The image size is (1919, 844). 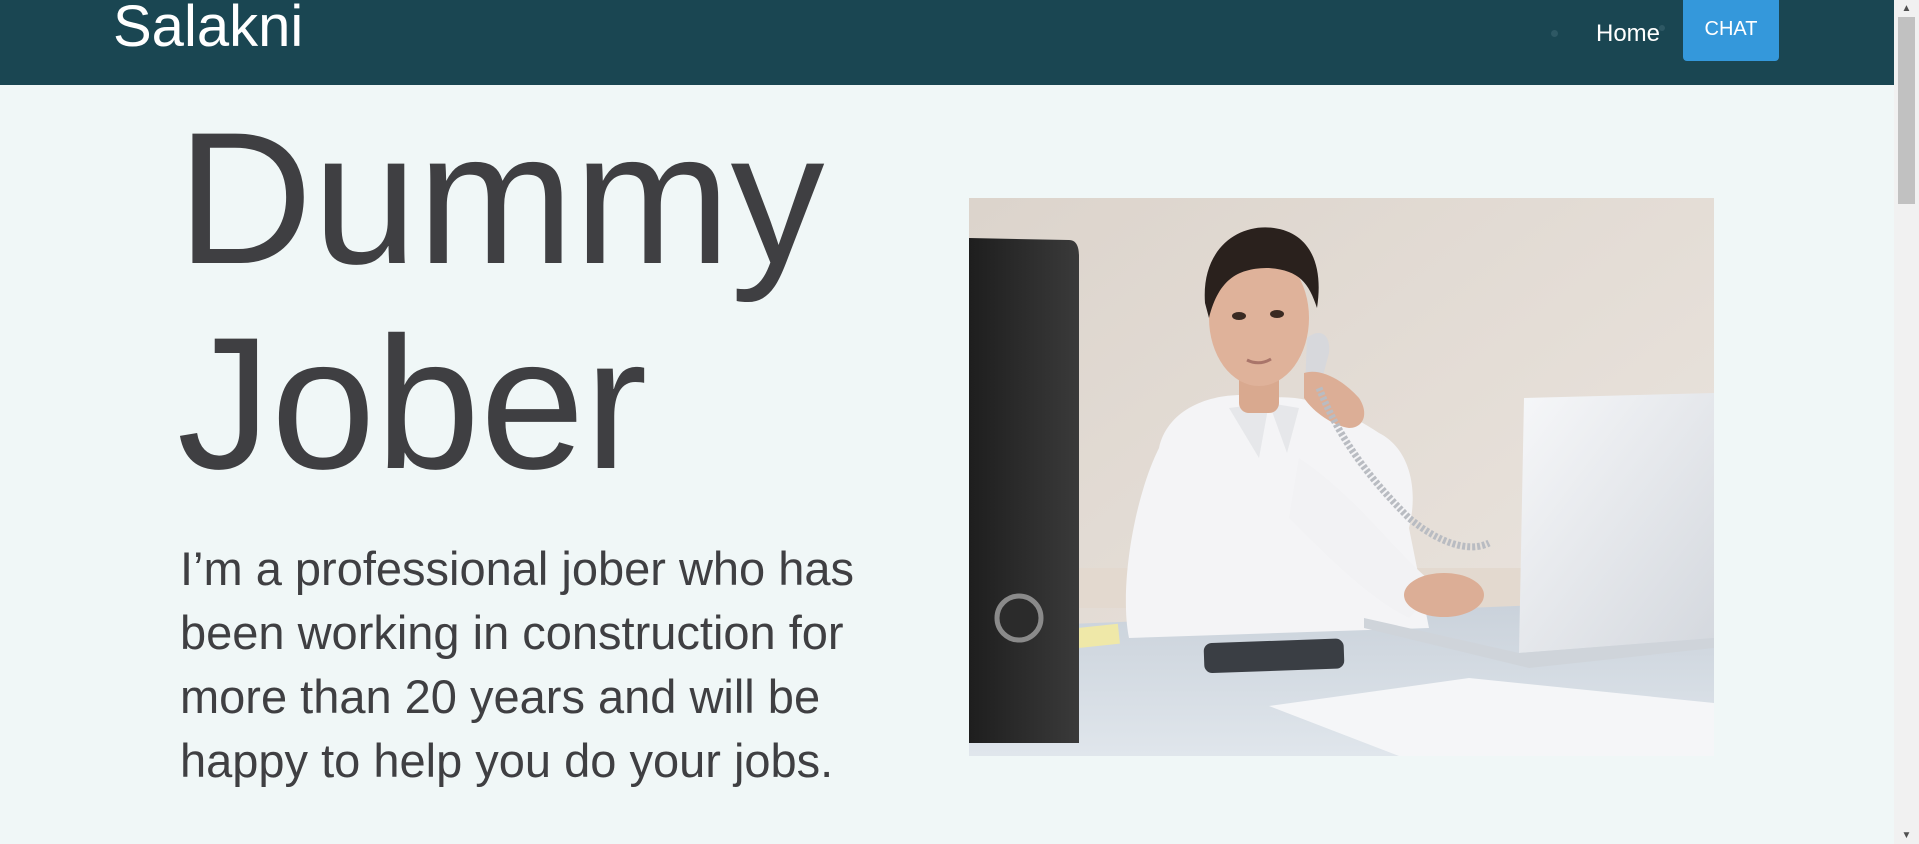 What do you see at coordinates (1731, 30) in the screenshot?
I see `chat-button: CHAT` at bounding box center [1731, 30].